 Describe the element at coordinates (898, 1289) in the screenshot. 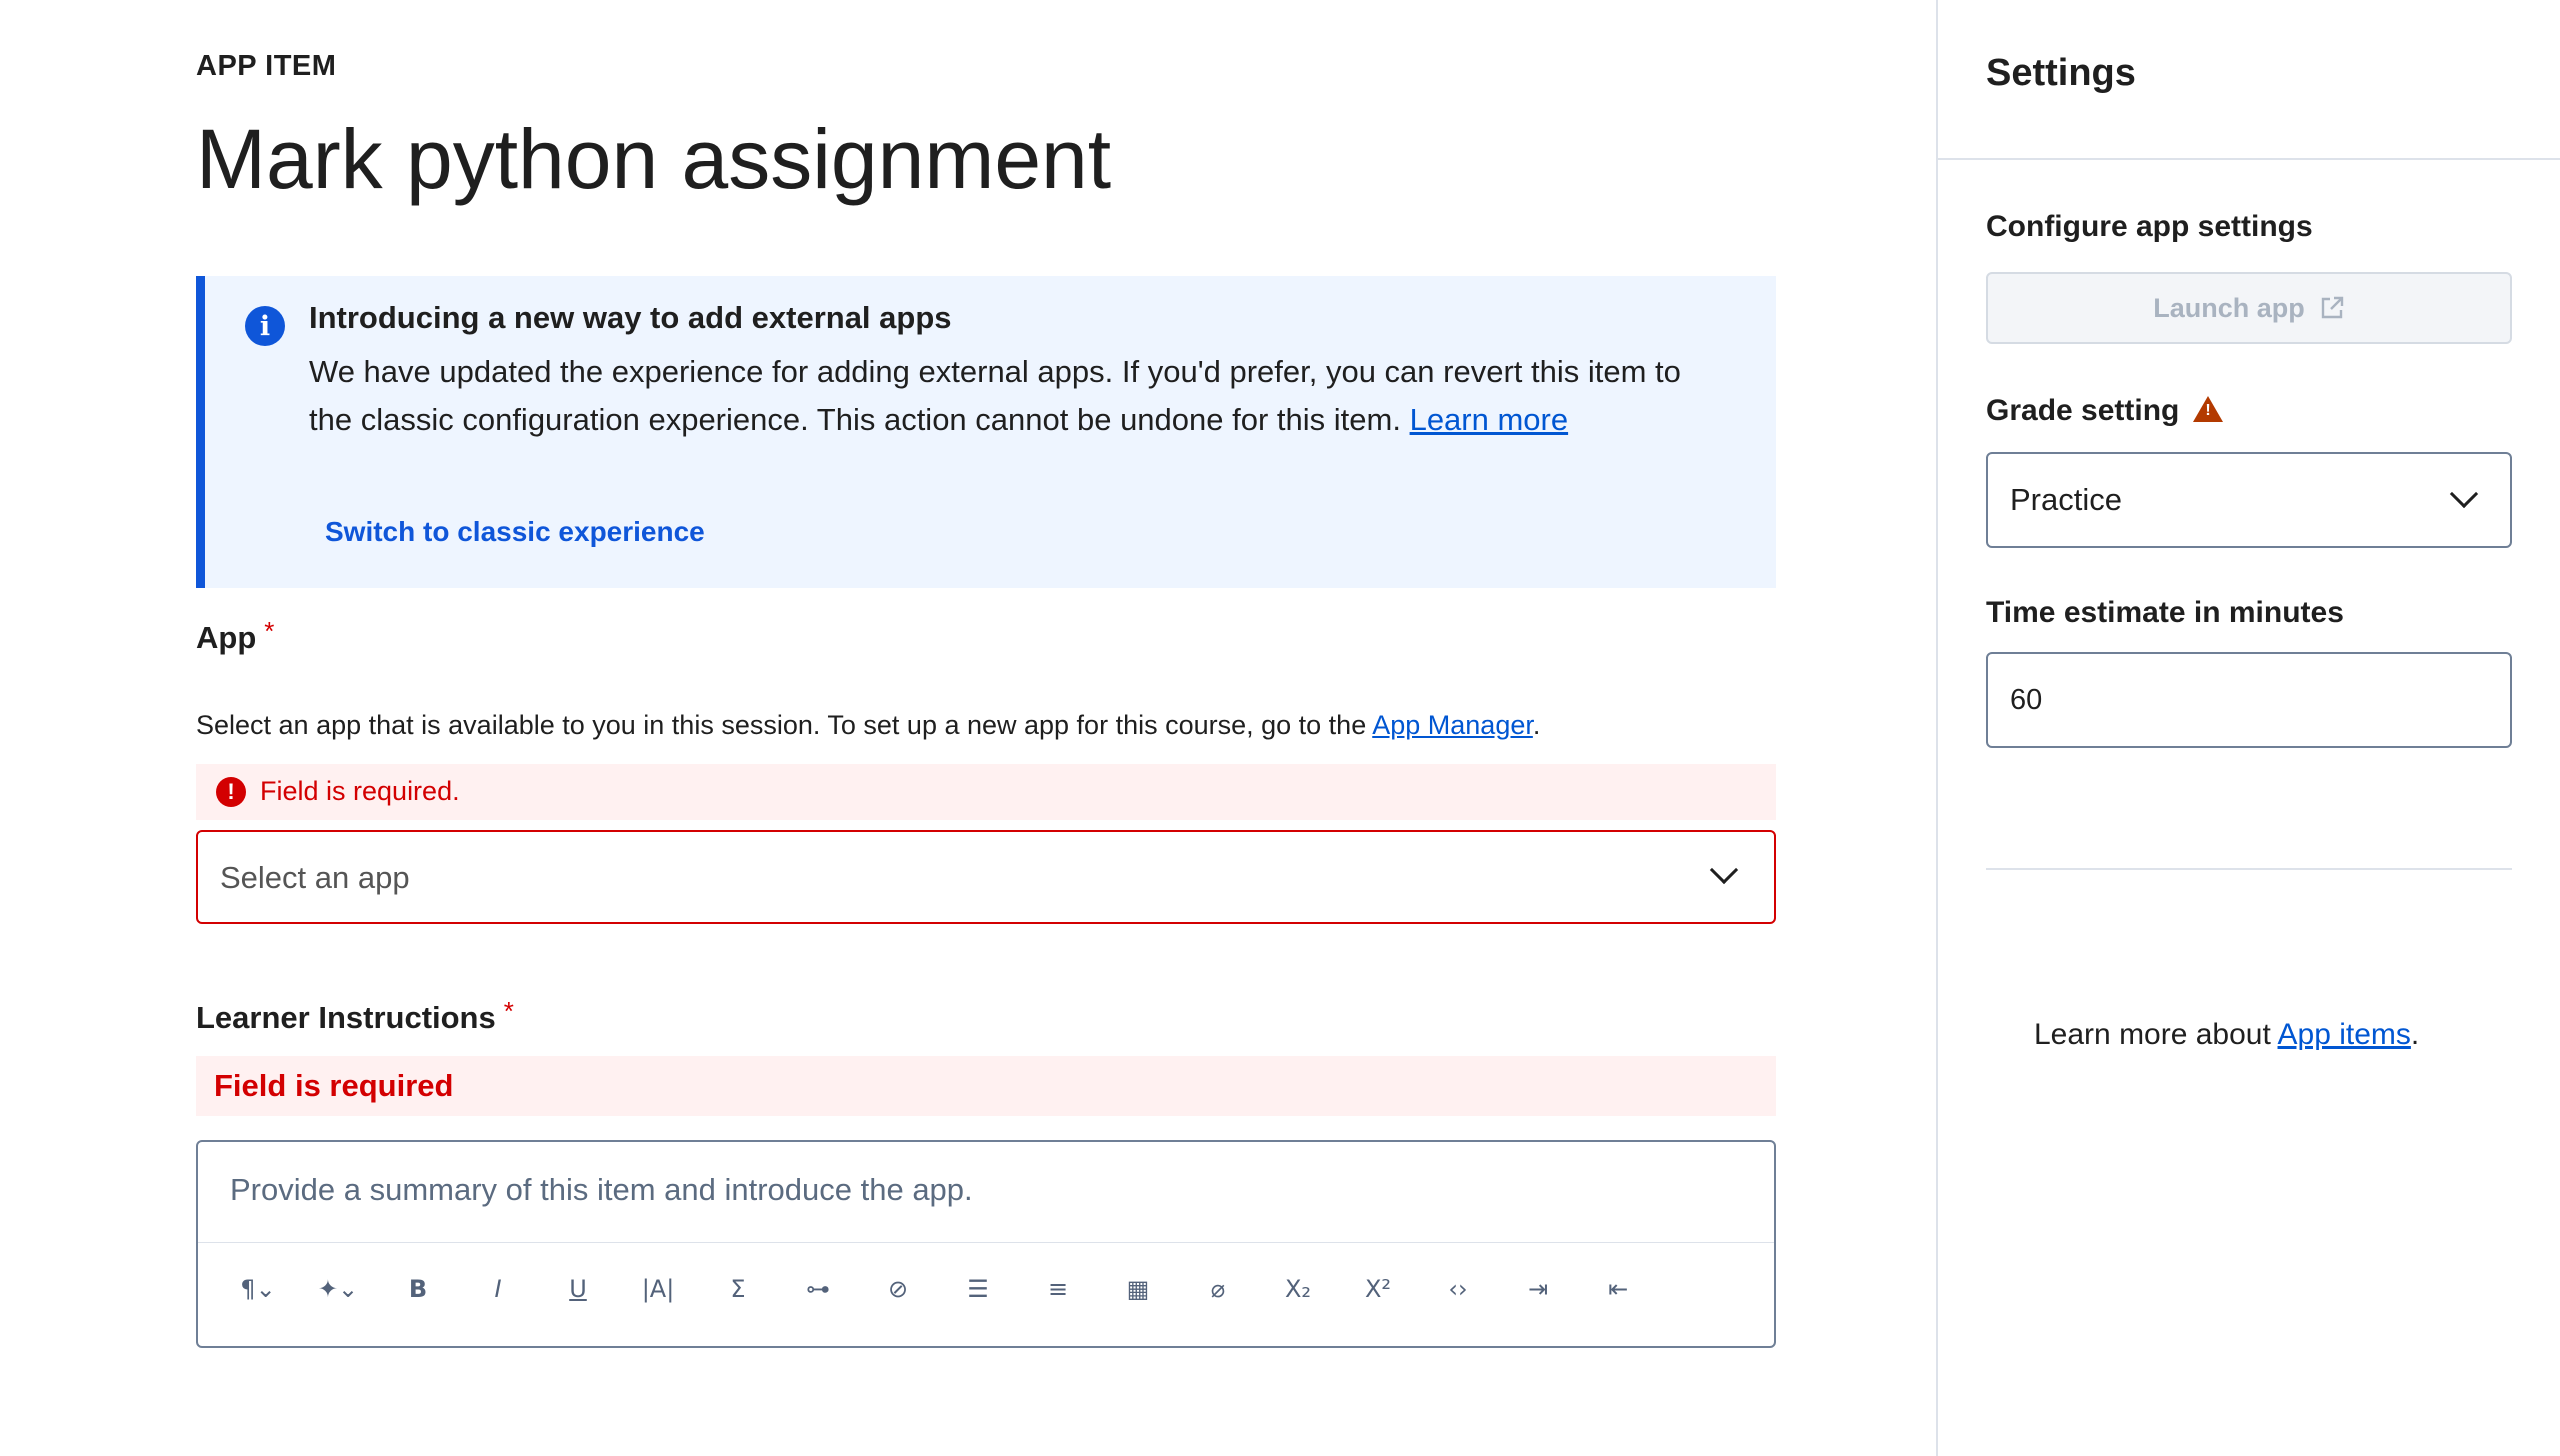

I see `unlink-icon: ⊘` at that location.